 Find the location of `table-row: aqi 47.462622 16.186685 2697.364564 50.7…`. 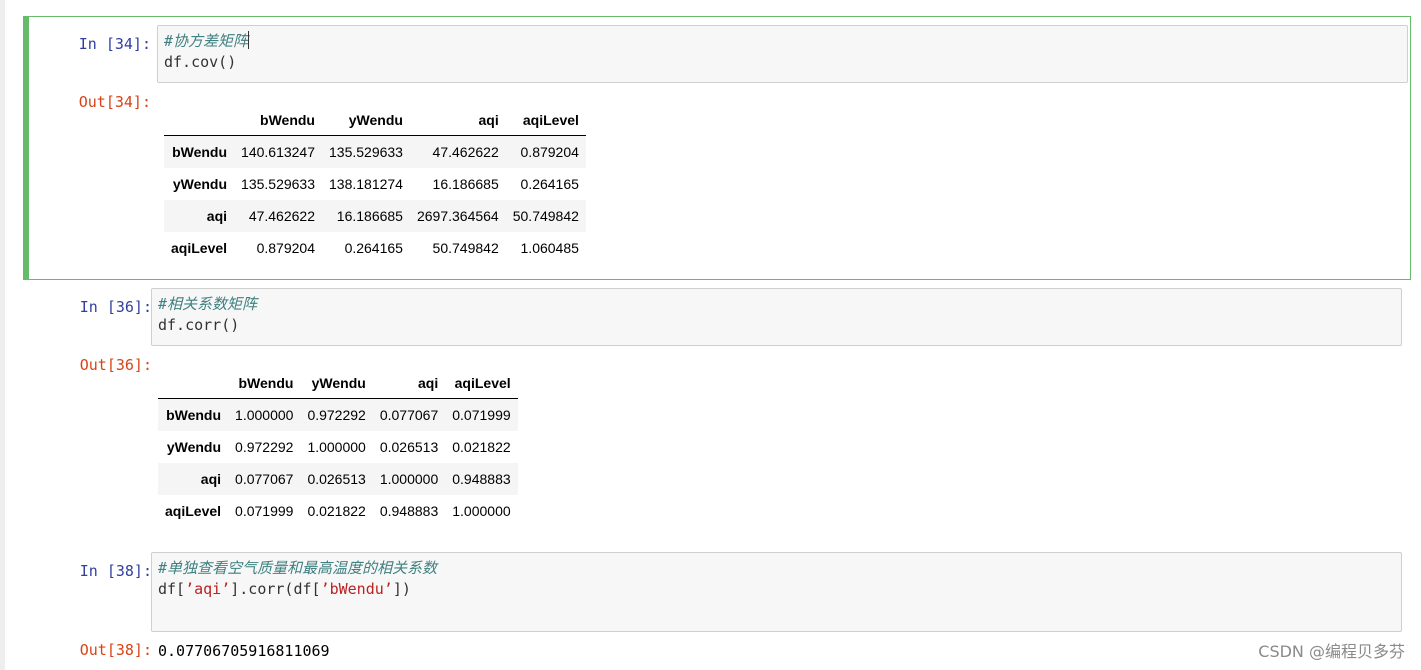

table-row: aqi 47.462622 16.186685 2697.364564 50.7… is located at coordinates (375, 216).